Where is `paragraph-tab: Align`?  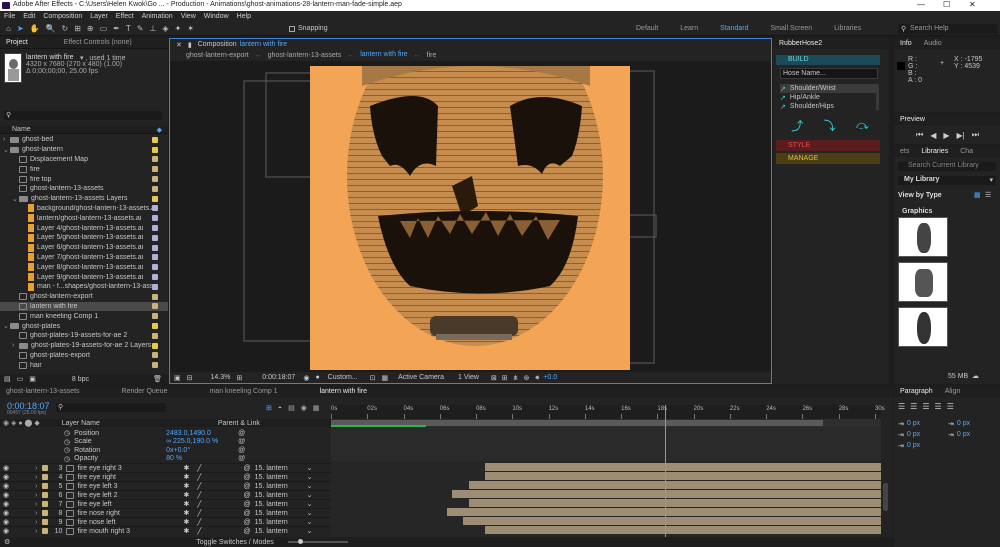 paragraph-tab: Align is located at coordinates (953, 391).